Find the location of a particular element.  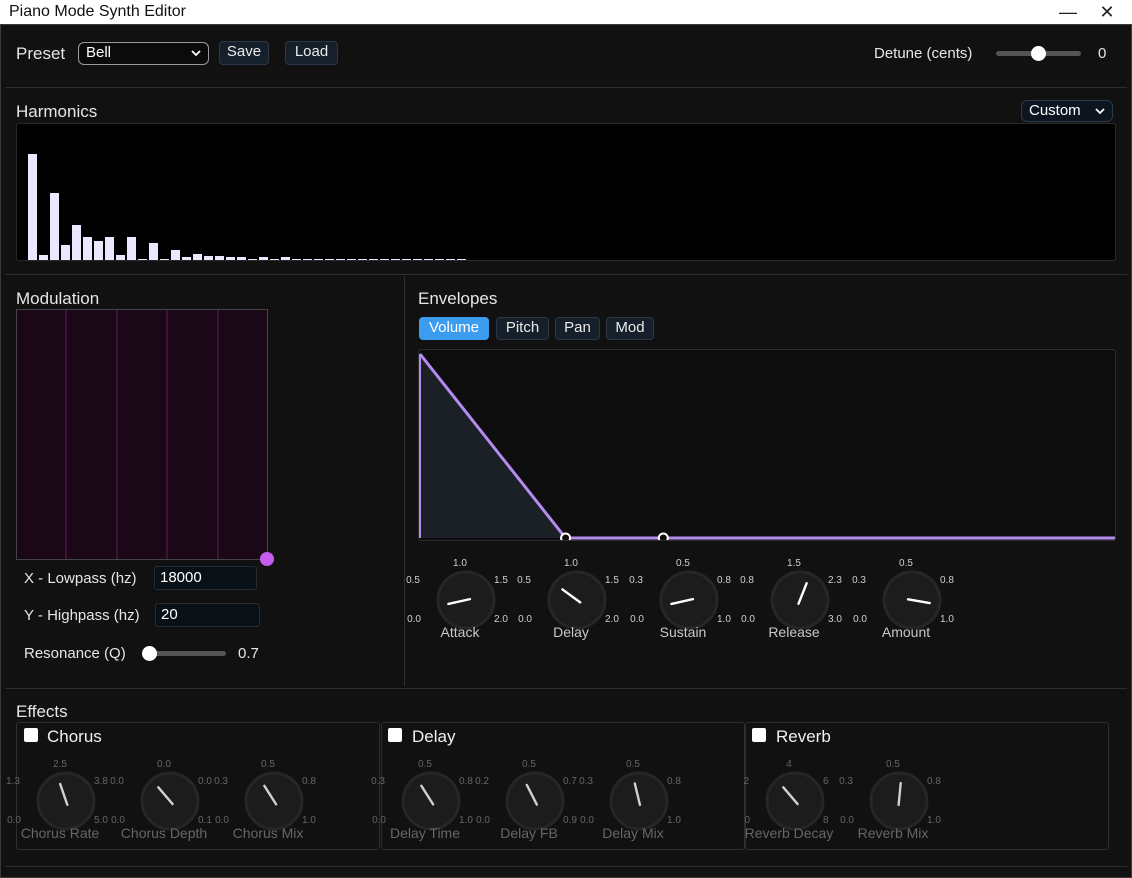

detune-slider is located at coordinates (1038, 53).